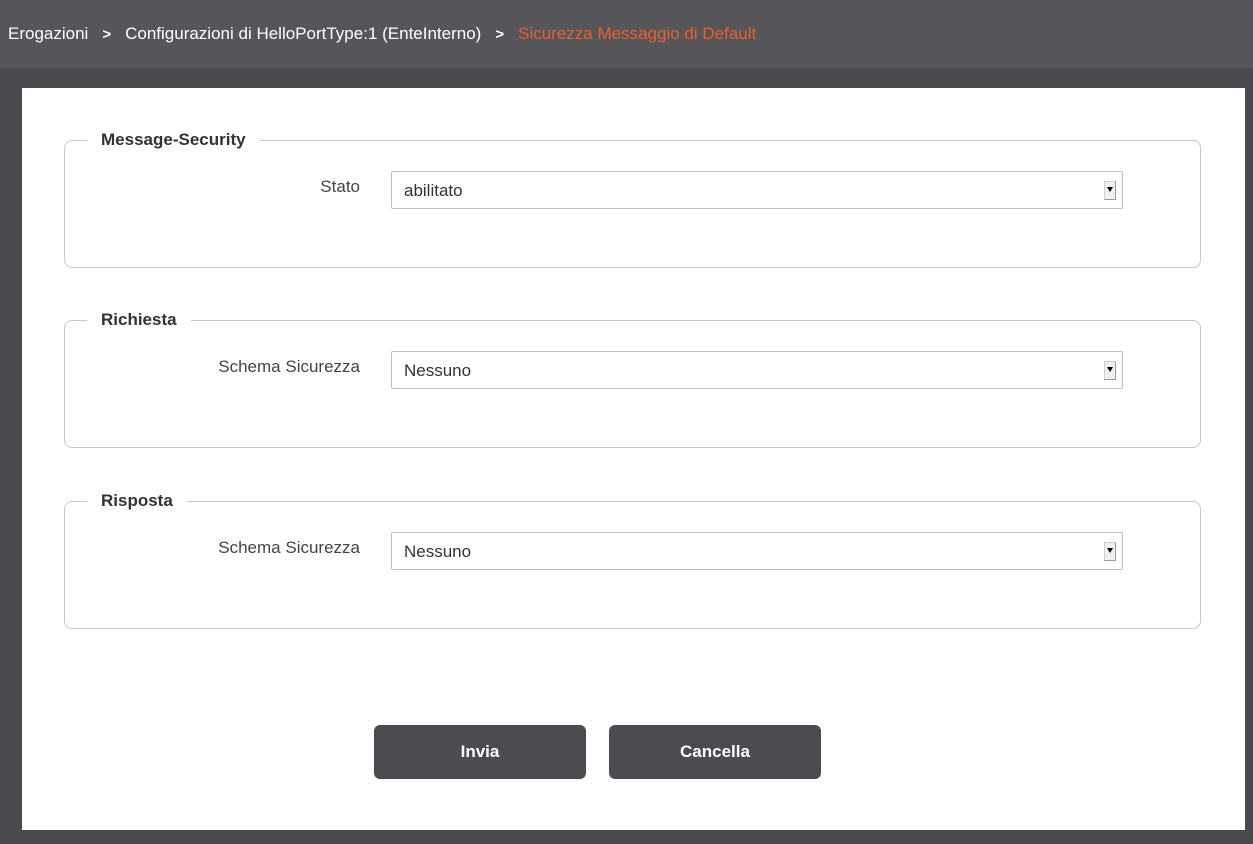 This screenshot has width=1253, height=844. I want to click on section-legend: Richiesta, so click(139, 319).